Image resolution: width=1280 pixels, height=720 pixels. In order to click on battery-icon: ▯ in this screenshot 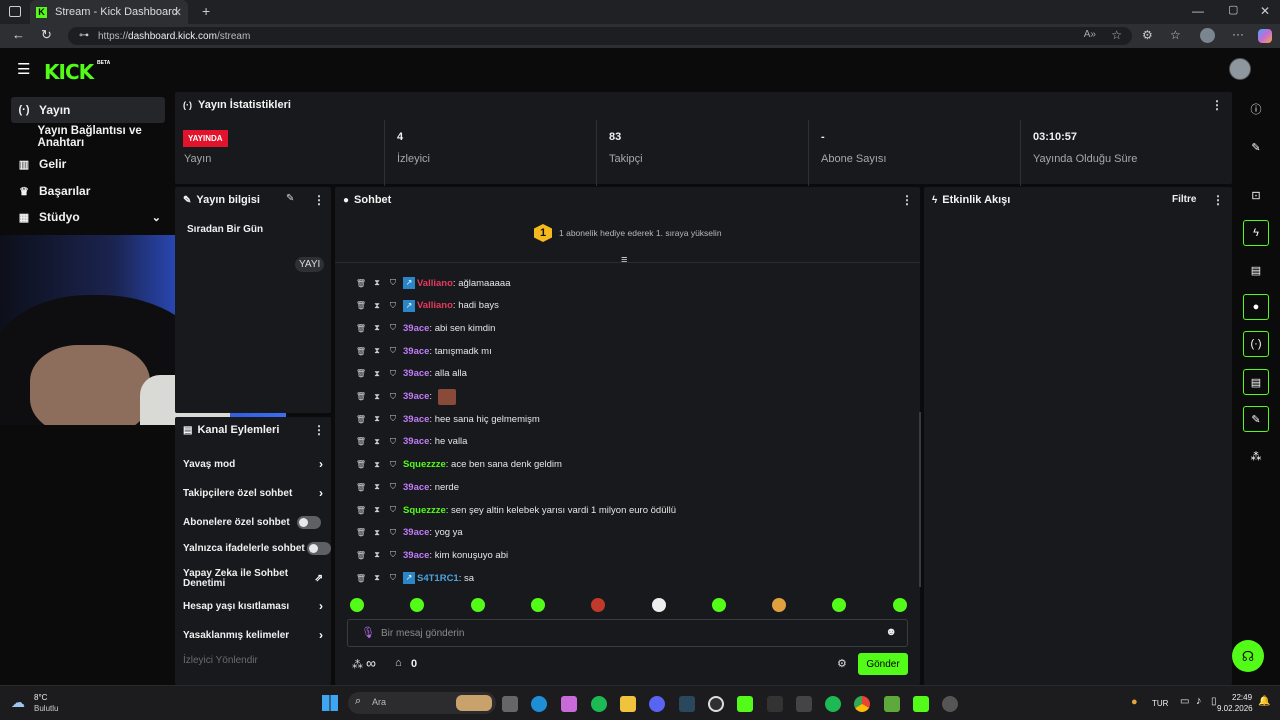, I will do `click(1214, 701)`.